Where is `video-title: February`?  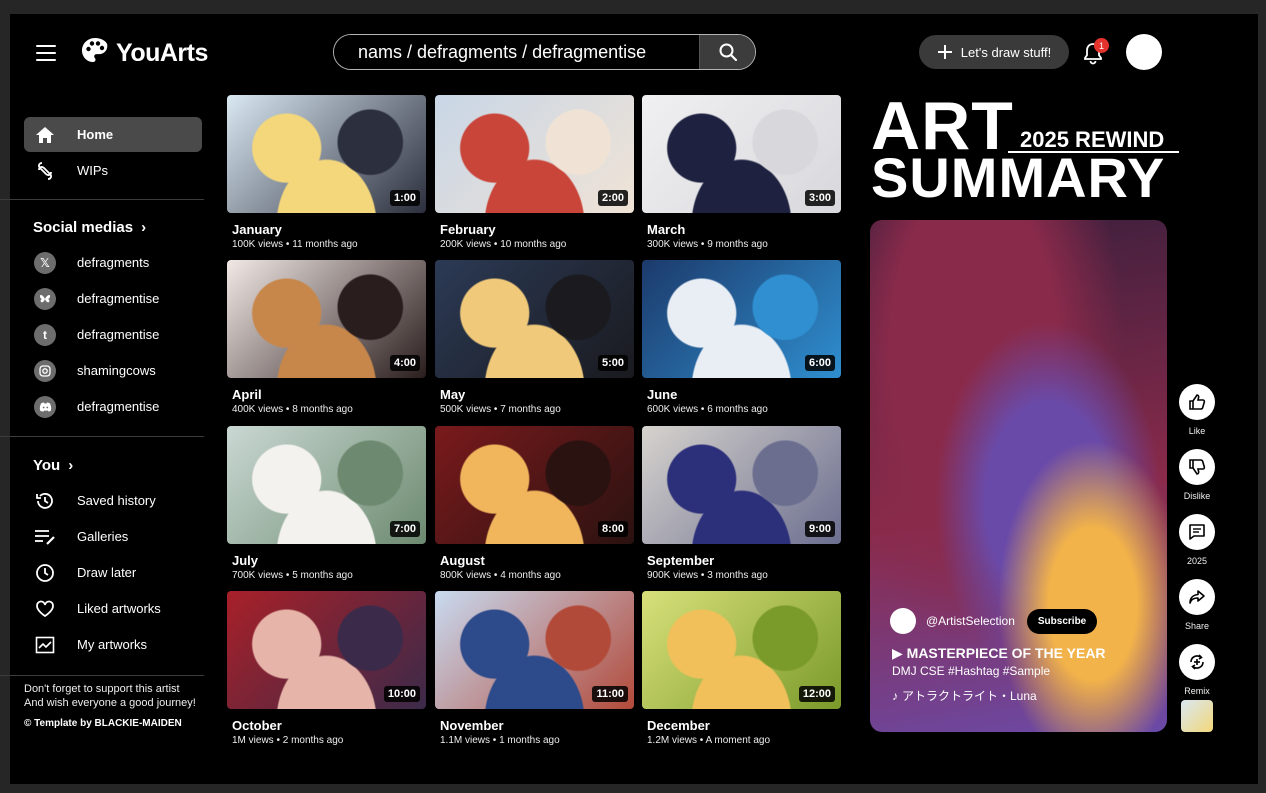
video-title: February is located at coordinates (537, 229).